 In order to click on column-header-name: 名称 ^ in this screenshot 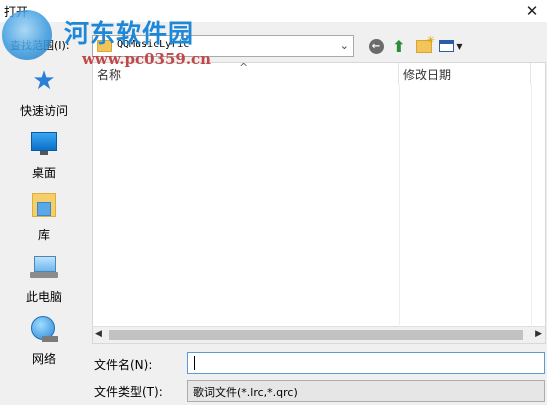, I will do `click(246, 73)`.